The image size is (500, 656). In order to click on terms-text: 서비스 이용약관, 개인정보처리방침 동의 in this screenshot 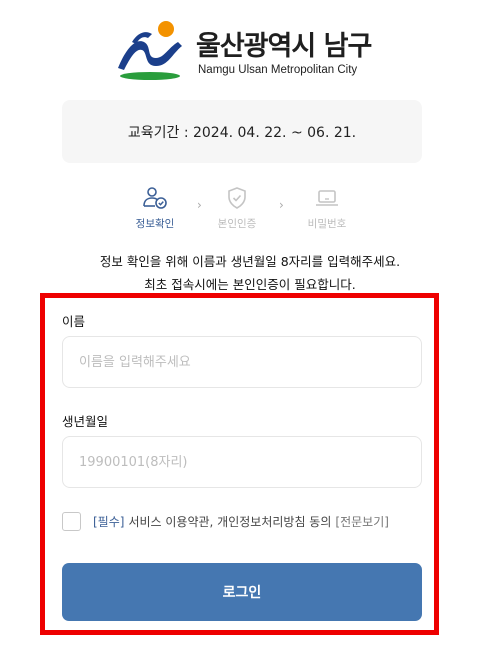, I will do `click(230, 521)`.